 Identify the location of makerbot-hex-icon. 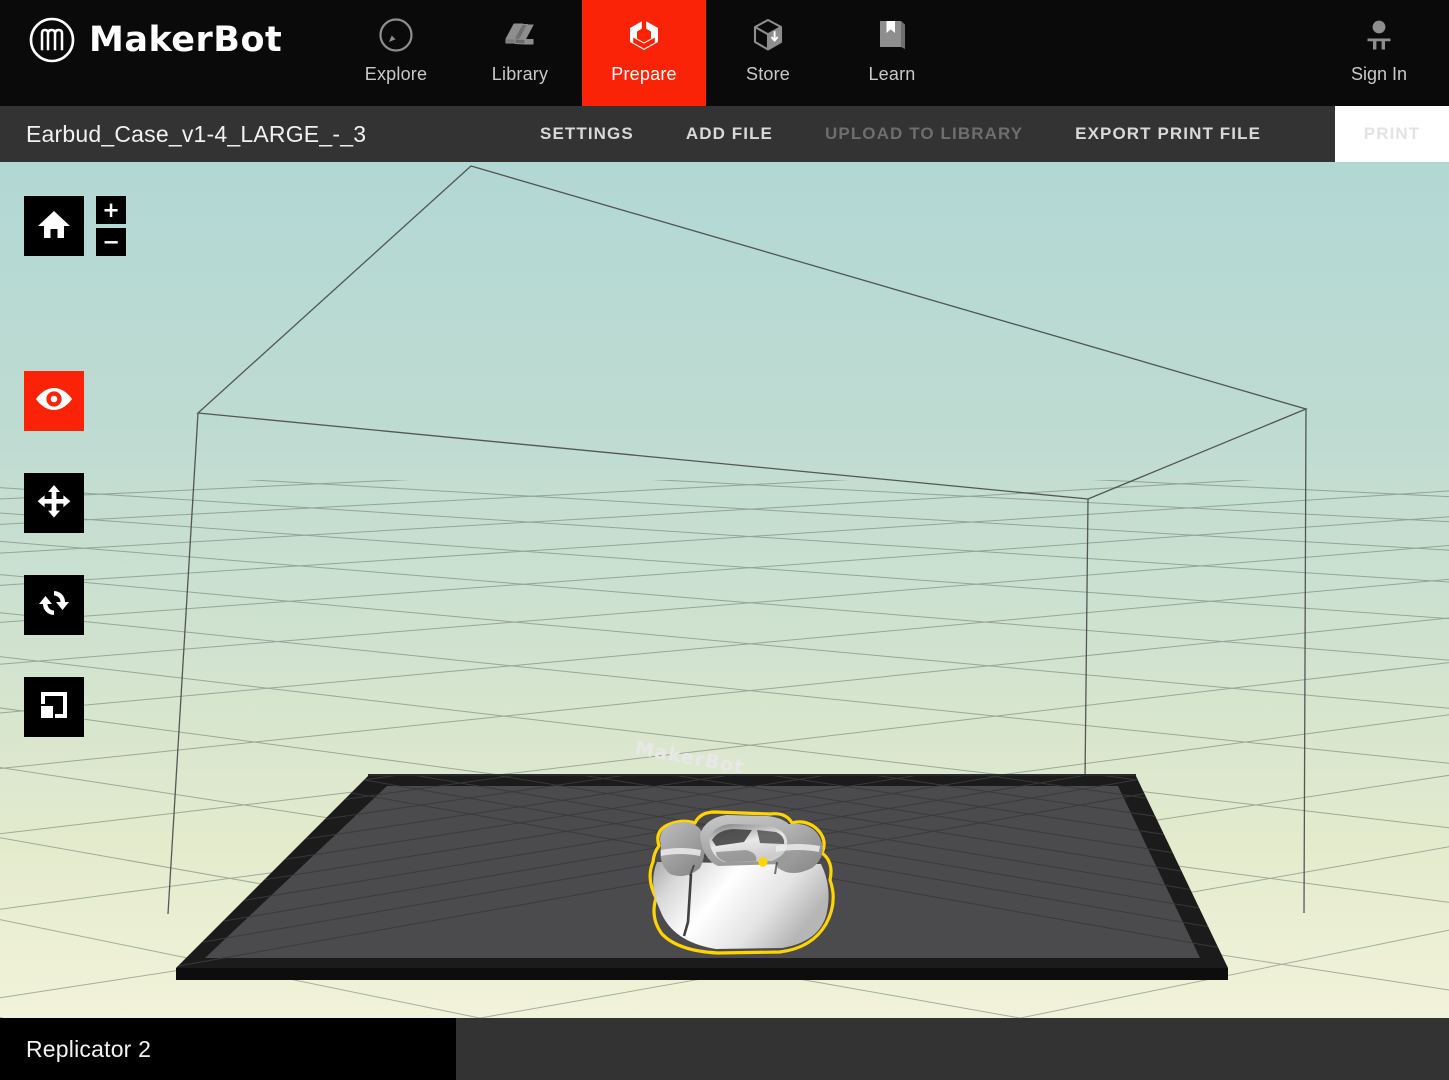
(644, 35).